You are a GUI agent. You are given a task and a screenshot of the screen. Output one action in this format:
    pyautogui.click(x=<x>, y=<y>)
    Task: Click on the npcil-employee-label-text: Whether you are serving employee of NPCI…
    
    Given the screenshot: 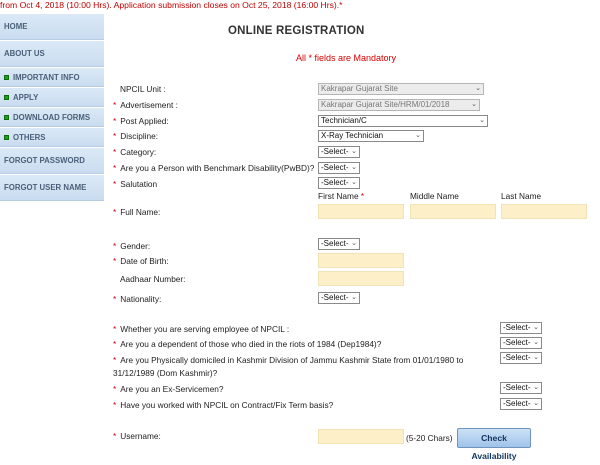 What is the action you would take?
    pyautogui.click(x=205, y=329)
    